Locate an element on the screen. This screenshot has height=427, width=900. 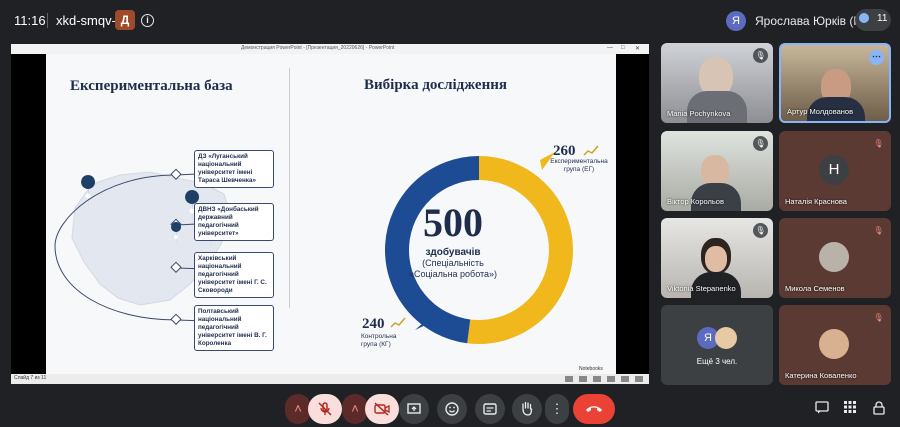
participant-tile-overflow: Я Ещё 3 чел. is located at coordinates (717, 345).